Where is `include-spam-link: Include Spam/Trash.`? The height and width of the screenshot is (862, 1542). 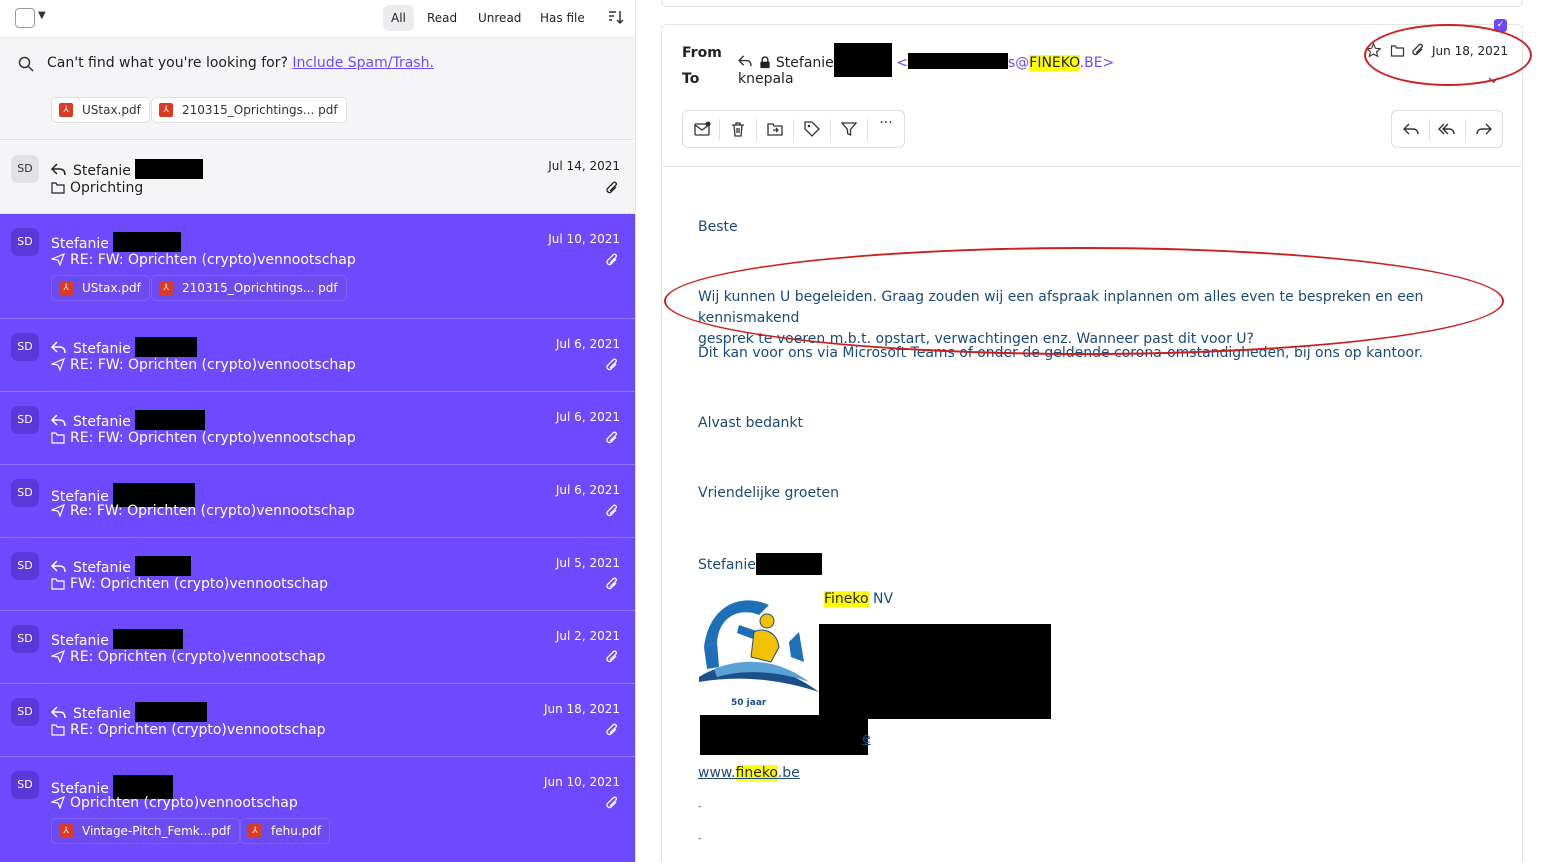 include-spam-link: Include Spam/Trash. is located at coordinates (363, 63).